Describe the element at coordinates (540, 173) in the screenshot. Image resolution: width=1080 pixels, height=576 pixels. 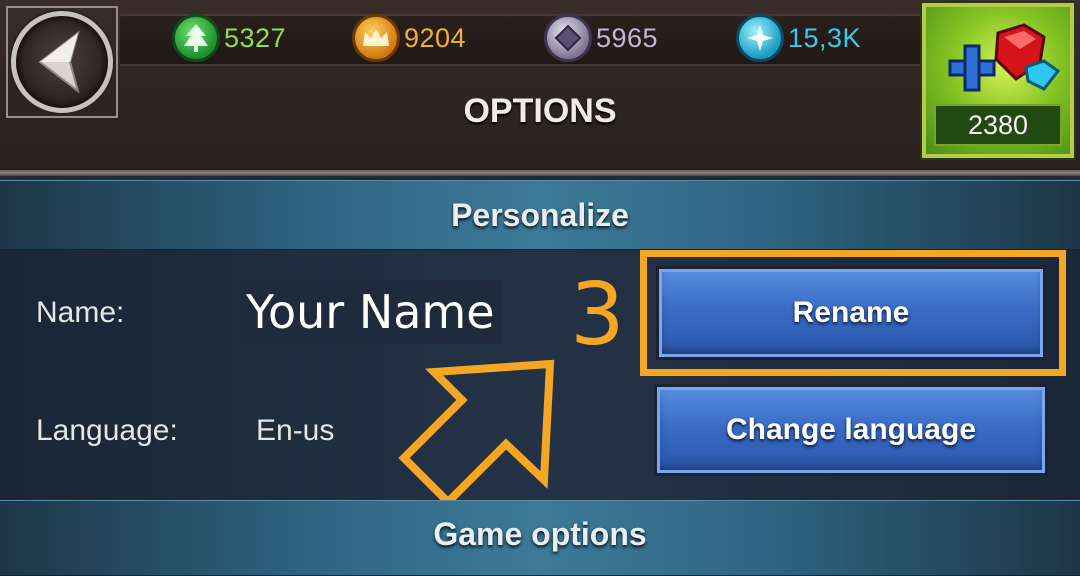
I see `topbar-divider` at that location.